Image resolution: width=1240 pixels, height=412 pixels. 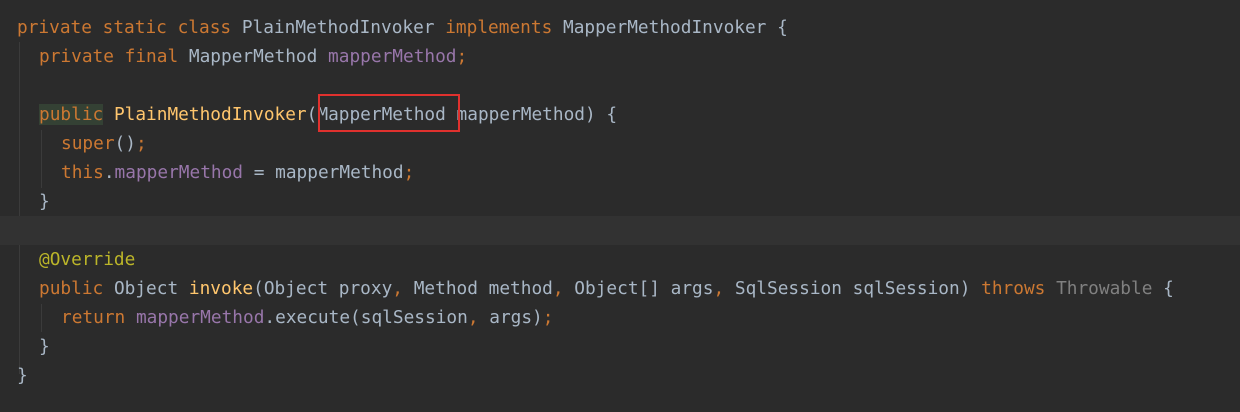 What do you see at coordinates (620, 56) in the screenshot?
I see `code-line: private final MapperMethod mapperMethod;` at bounding box center [620, 56].